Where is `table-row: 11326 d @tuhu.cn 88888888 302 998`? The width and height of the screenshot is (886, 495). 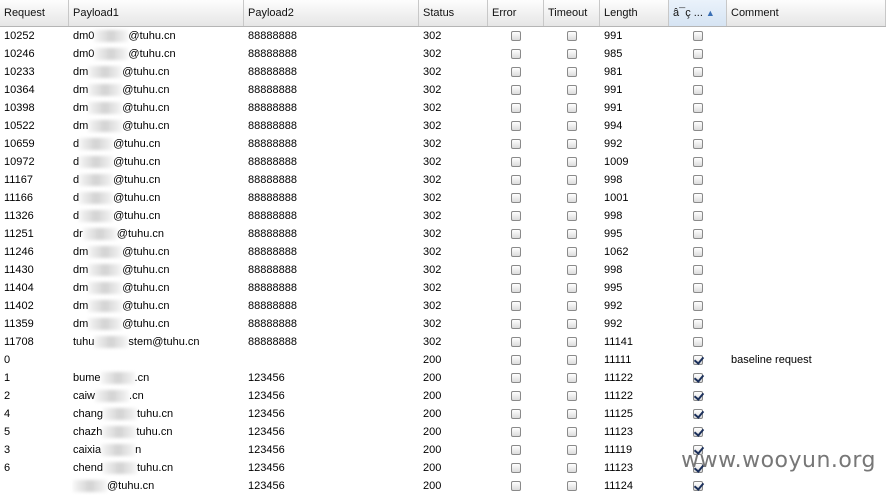 table-row: 11326 d @tuhu.cn 88888888 302 998 is located at coordinates (443, 216).